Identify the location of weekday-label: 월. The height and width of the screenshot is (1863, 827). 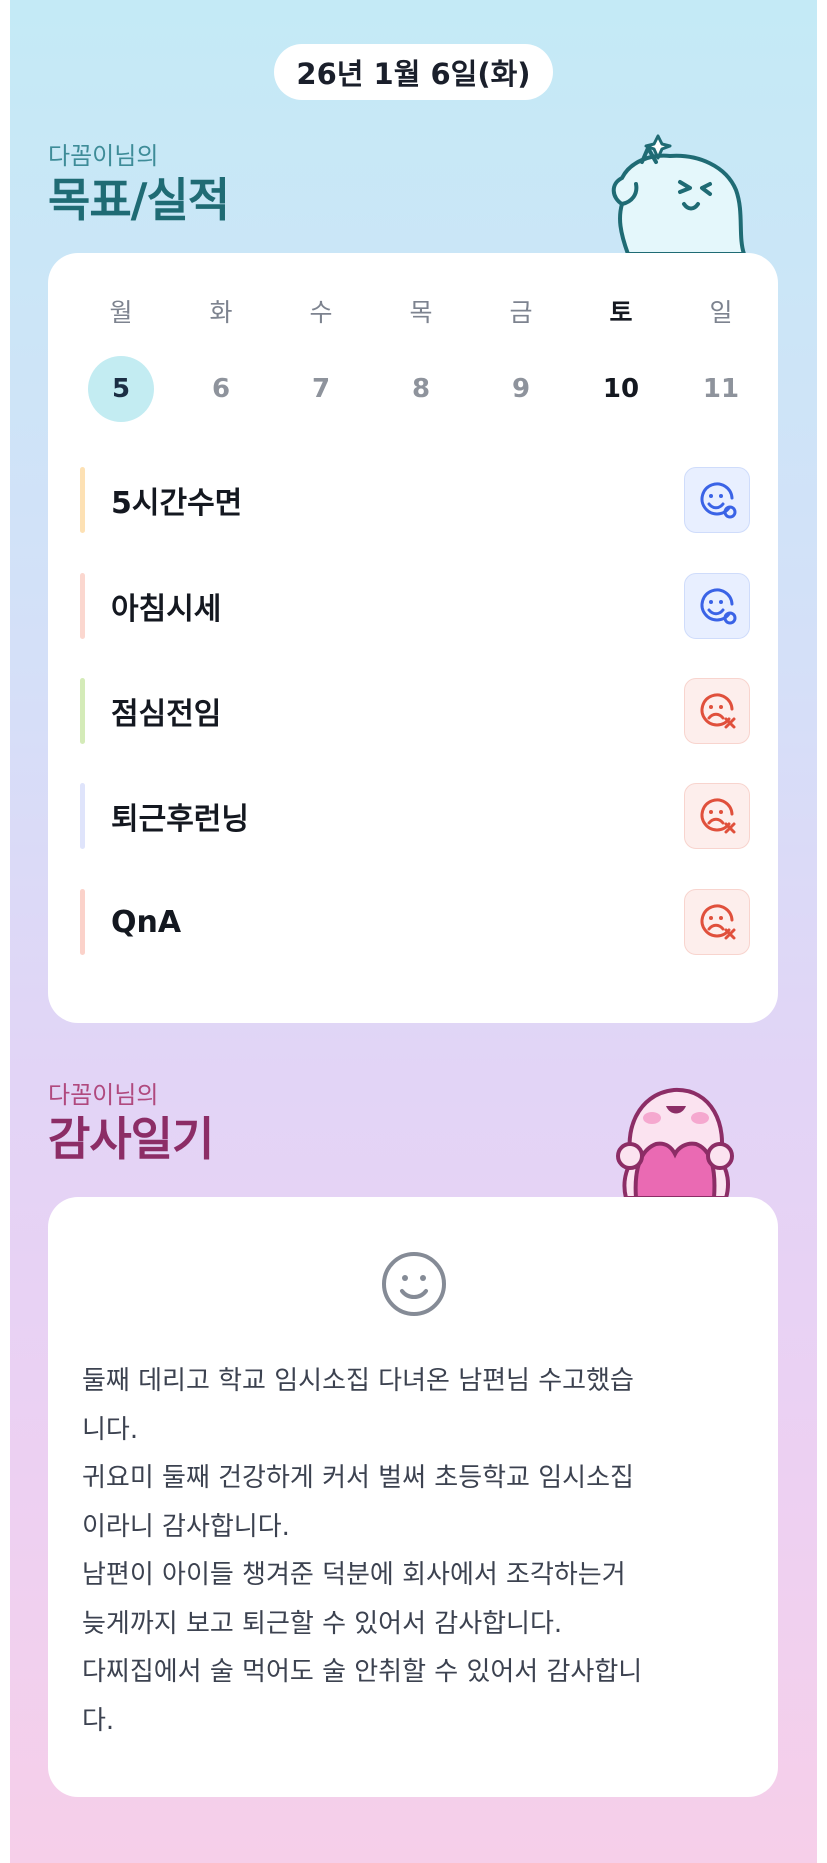
(121, 312).